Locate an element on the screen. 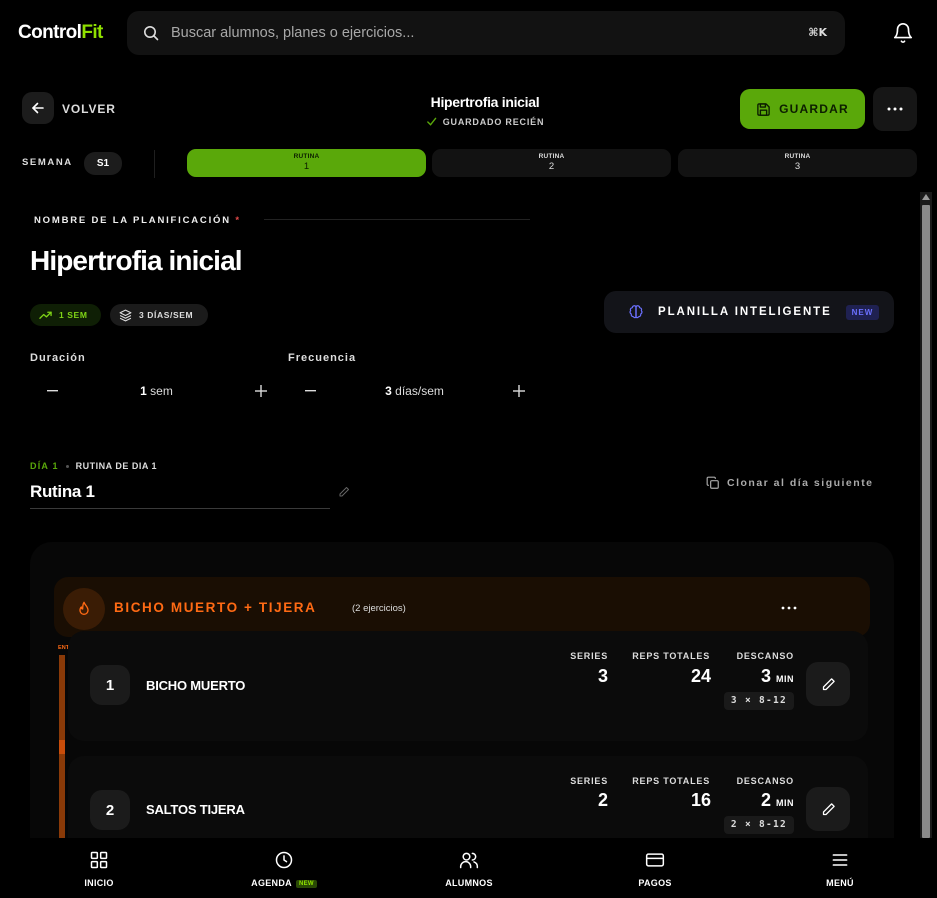  save-status: GUARDADO RECIÉN is located at coordinates (485, 121).